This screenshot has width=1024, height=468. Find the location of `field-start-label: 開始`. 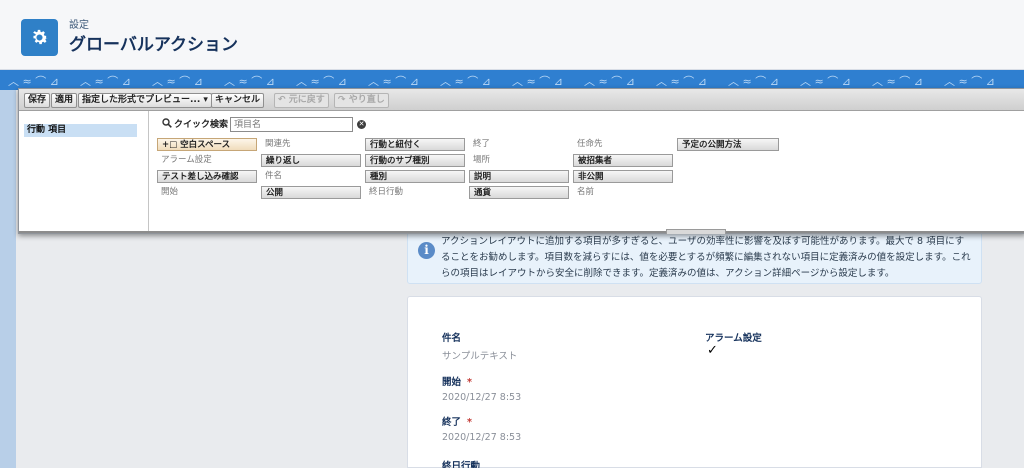

field-start-label: 開始 is located at coordinates (452, 382).